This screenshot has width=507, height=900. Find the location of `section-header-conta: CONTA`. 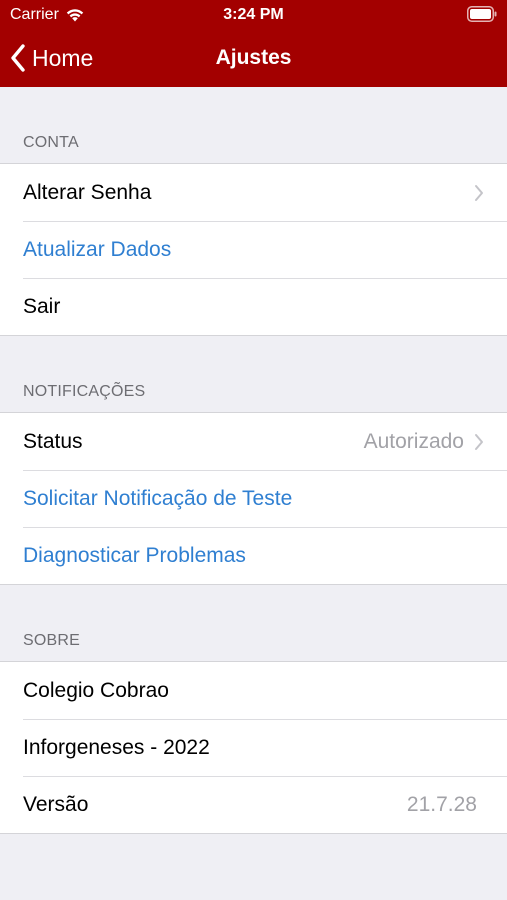

section-header-conta: CONTA is located at coordinates (253, 125).